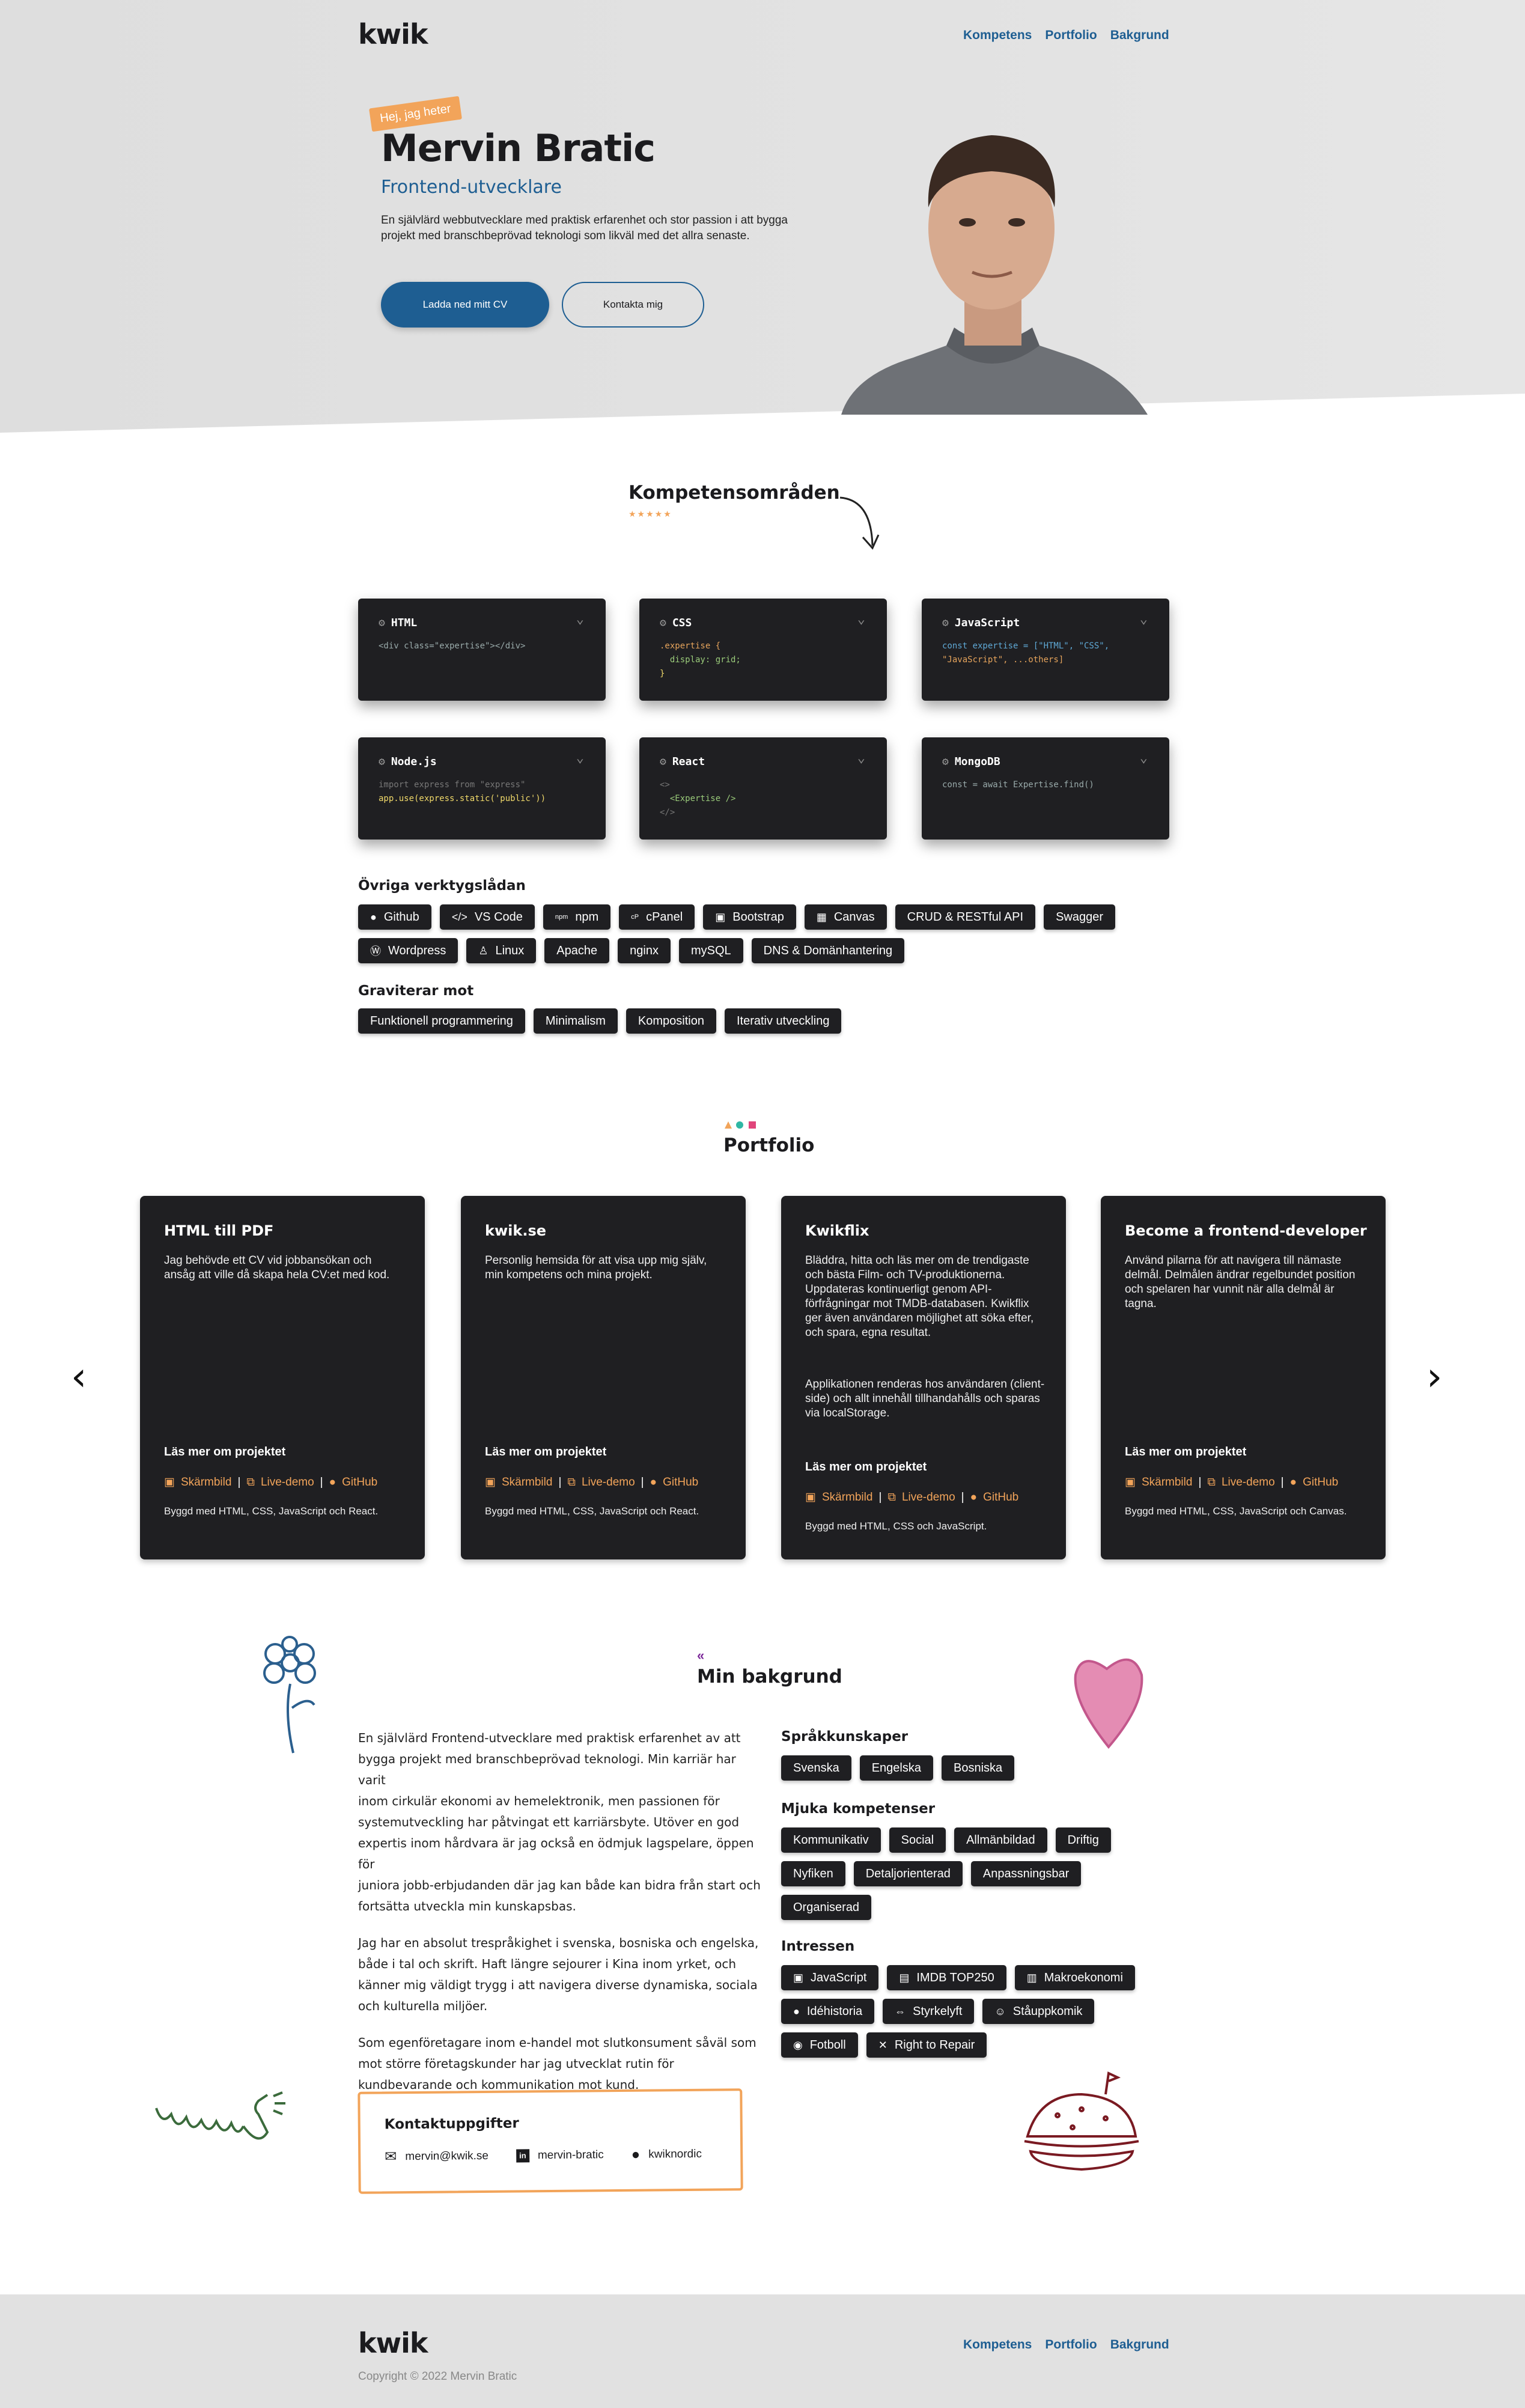  I want to click on tag-nginx: nginx, so click(645, 950).